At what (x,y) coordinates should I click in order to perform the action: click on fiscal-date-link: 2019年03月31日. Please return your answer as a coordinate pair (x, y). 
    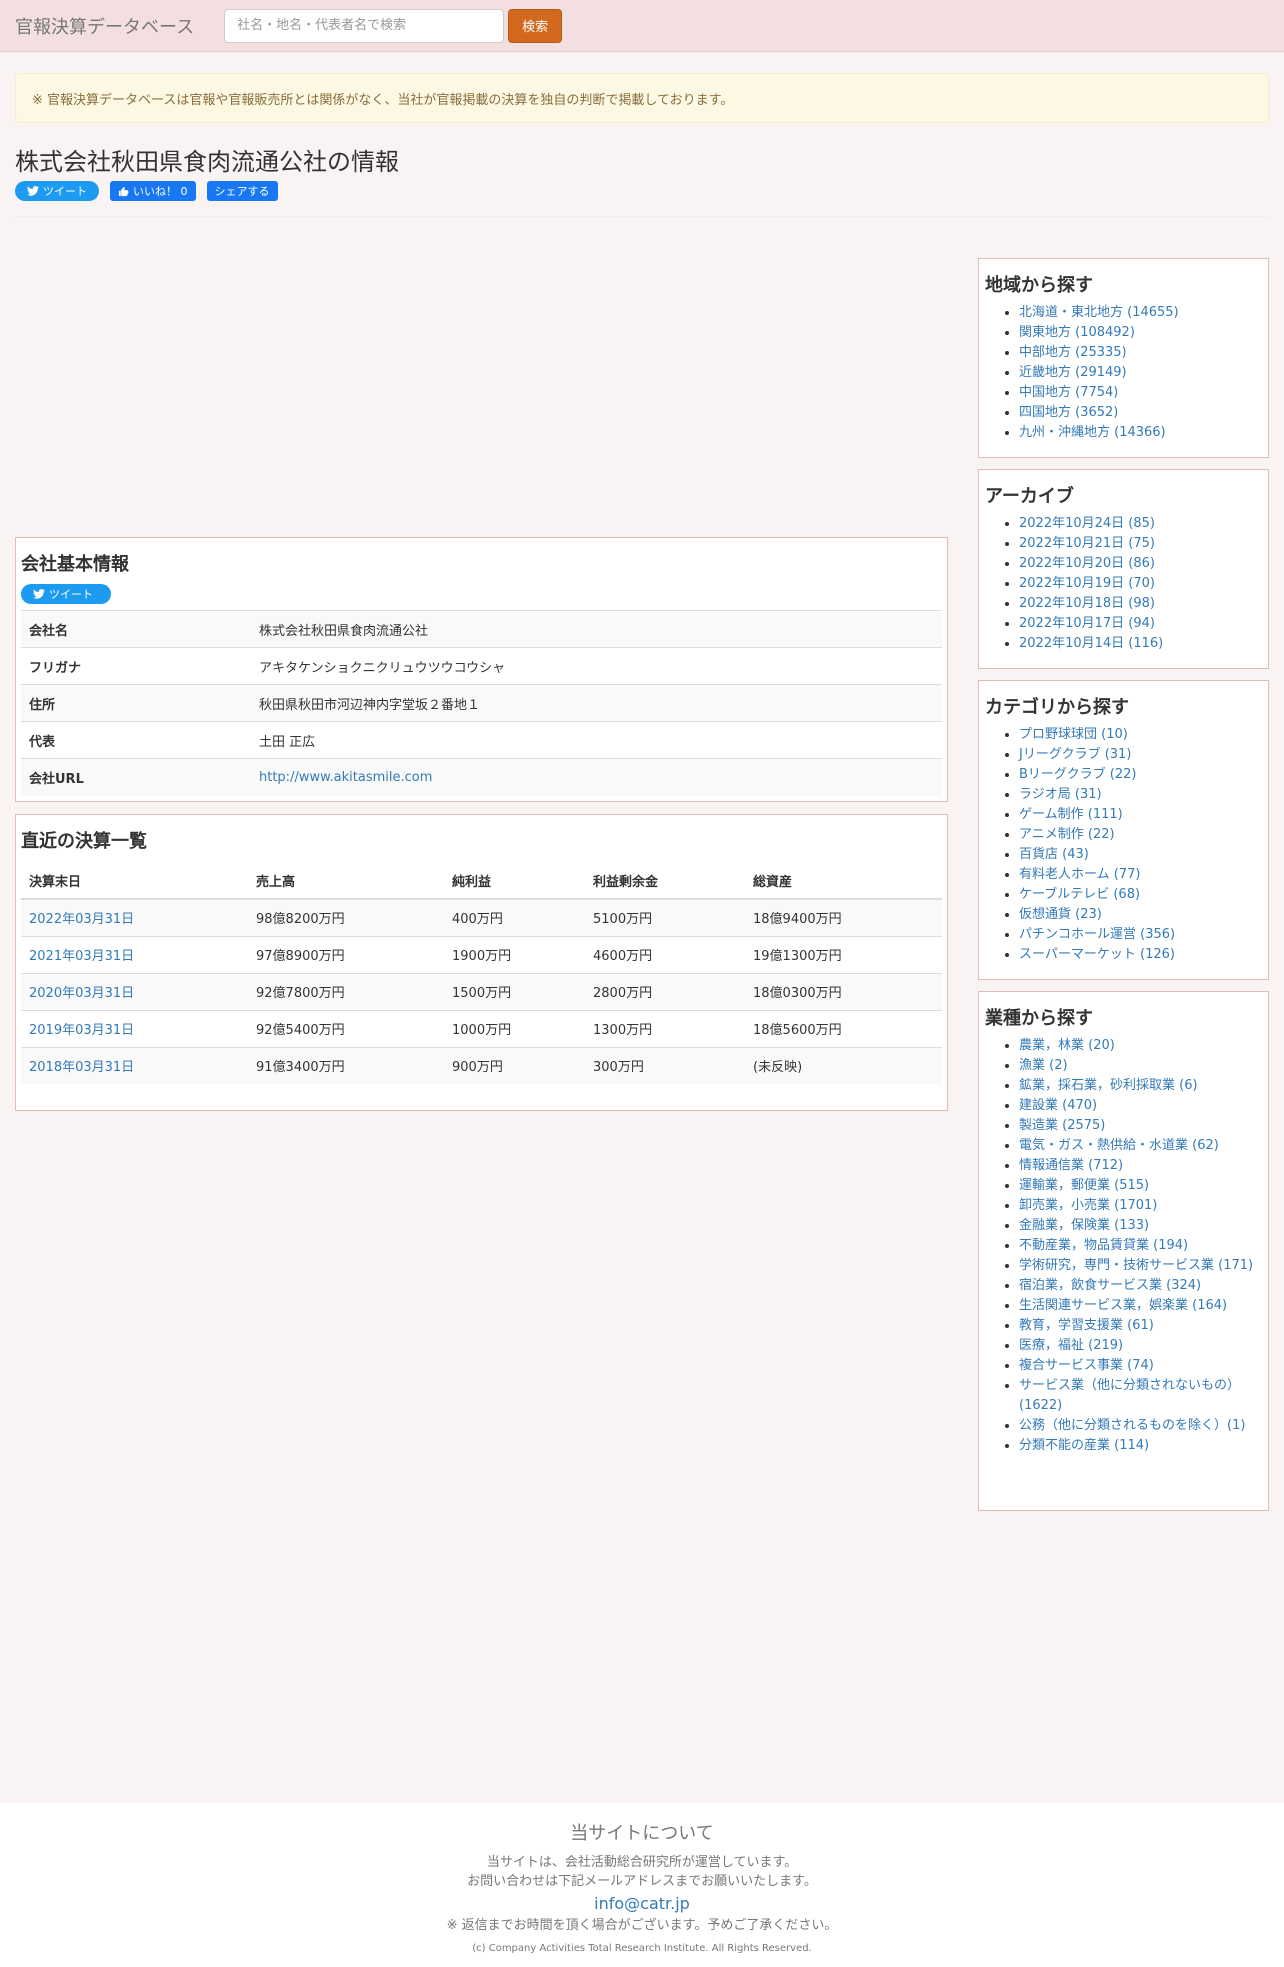
    Looking at the image, I should click on (81, 1030).